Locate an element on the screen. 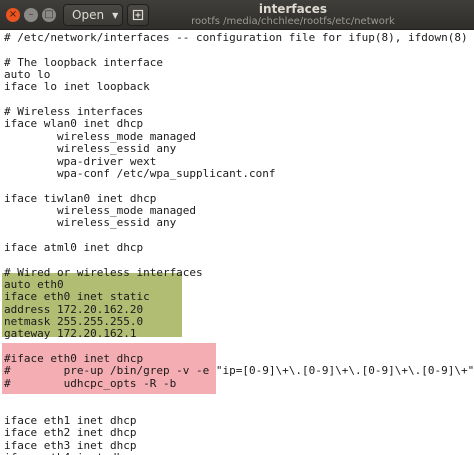 This screenshot has height=455, width=474. close-icon: × is located at coordinates (13, 14).